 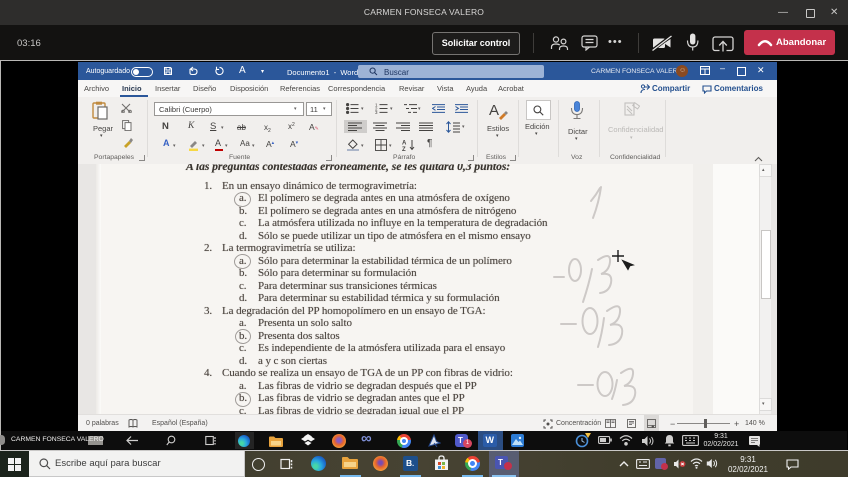 What do you see at coordinates (404, 144) in the screenshot?
I see `svg-text: A` at bounding box center [404, 144].